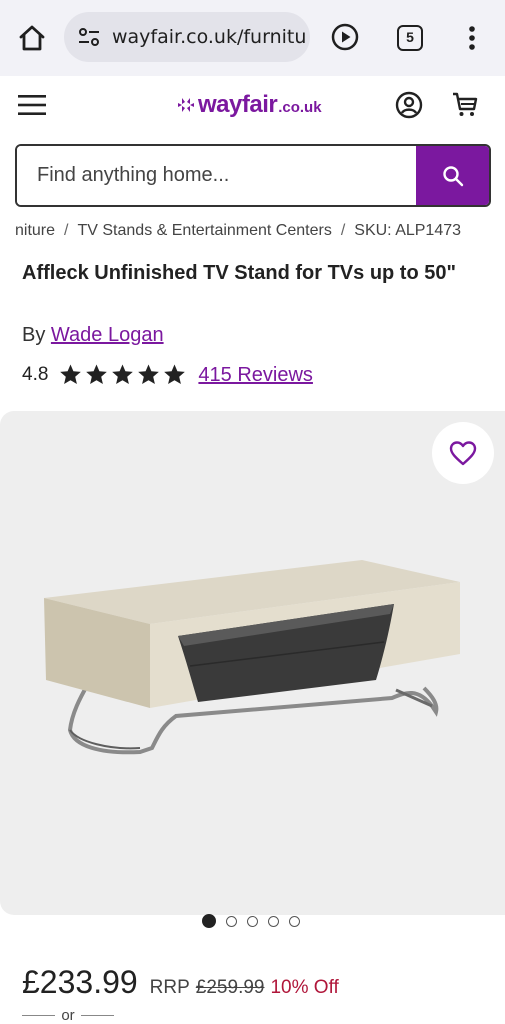 This screenshot has height=1024, width=505. I want to click on or-divider: or, so click(68, 1015).